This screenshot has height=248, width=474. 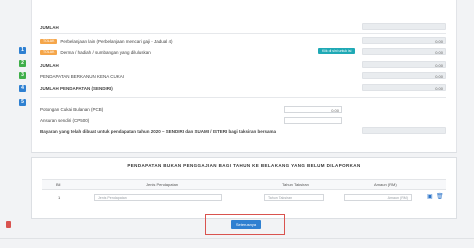 I want to click on step-sidebar: 1 2 3 4 5, so click(x=15, y=124).